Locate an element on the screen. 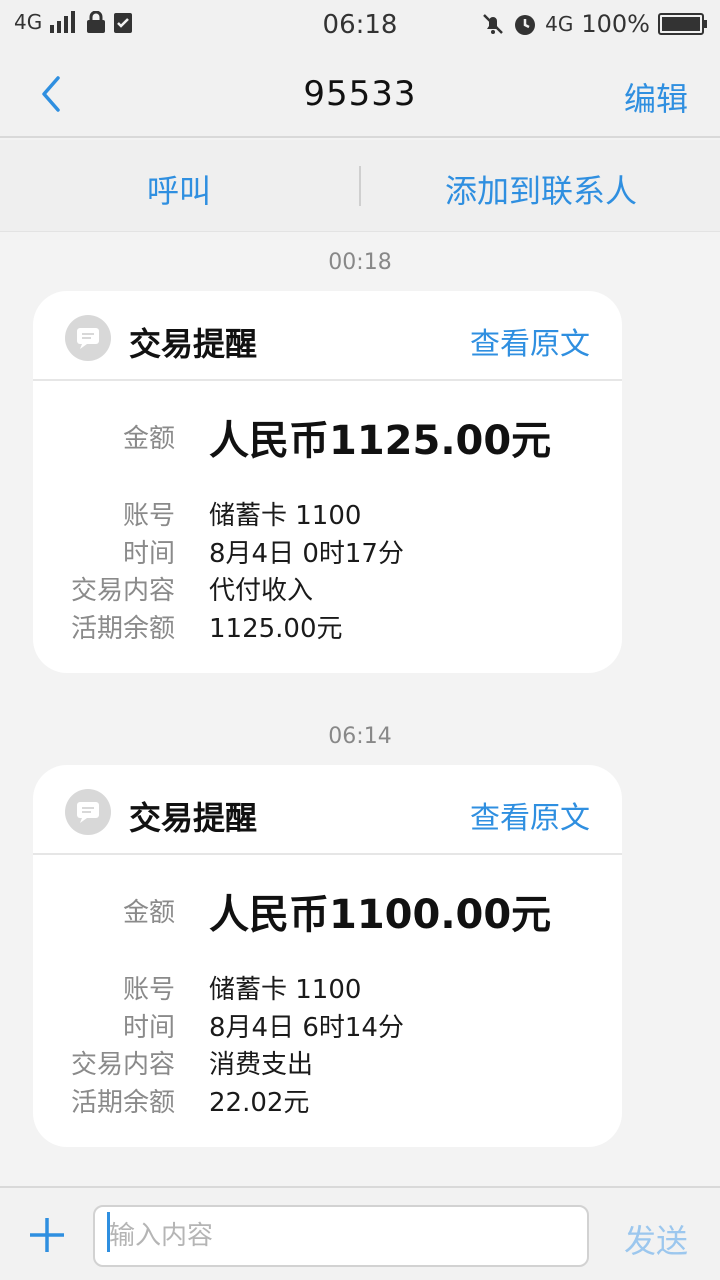 The image size is (720, 1280). battery-percent: 100% is located at coordinates (615, 24).